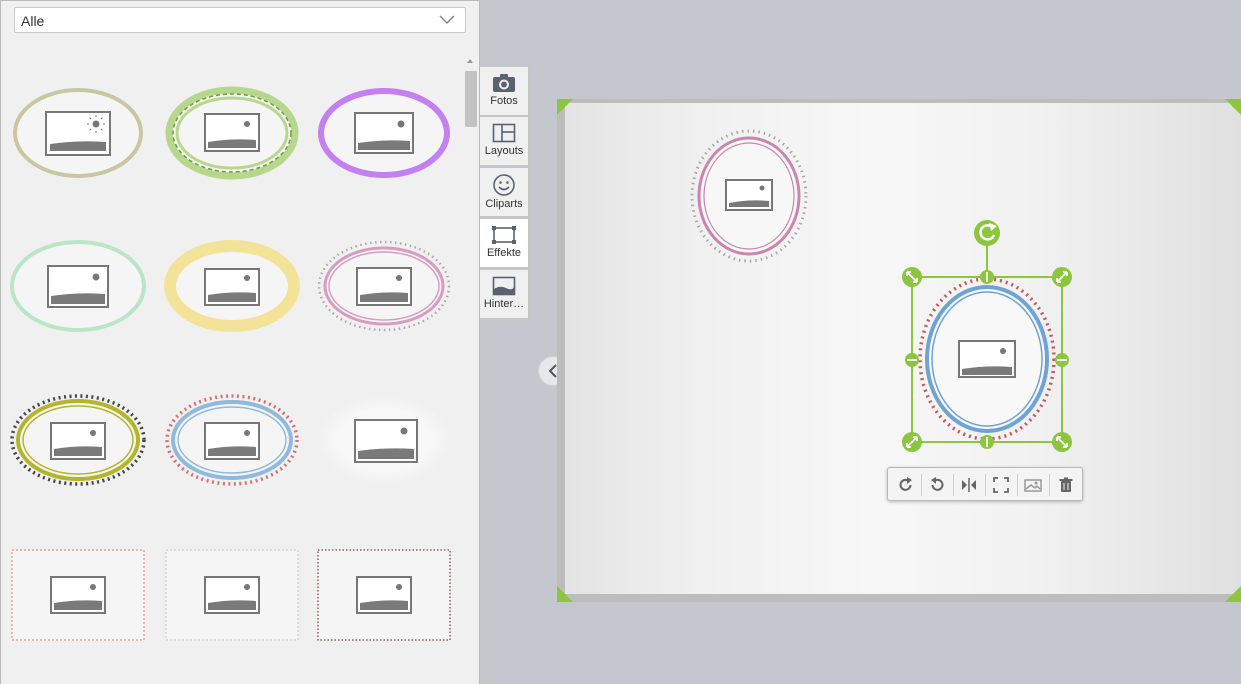  I want to click on resize-handle-s-icon, so click(987, 442).